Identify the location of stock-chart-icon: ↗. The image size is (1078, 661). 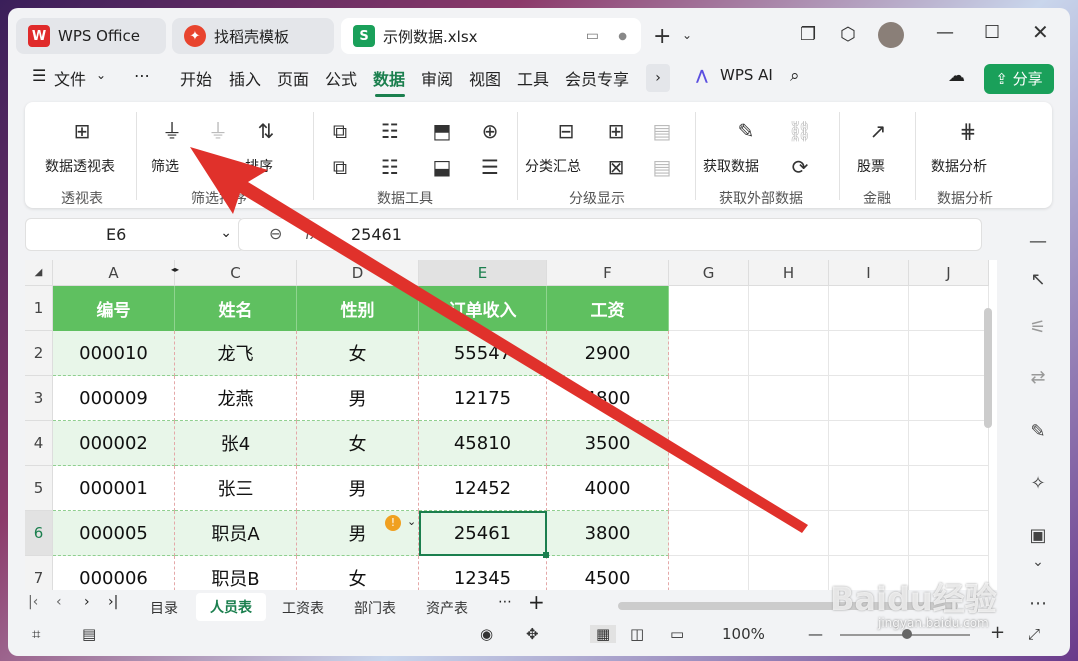
(878, 131).